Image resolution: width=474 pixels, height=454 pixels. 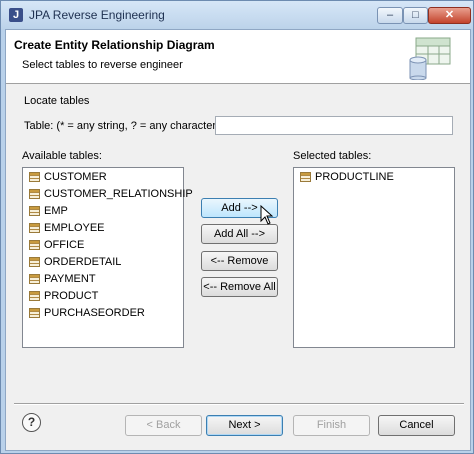 I want to click on page-title: Create Entity Relationship Diagram, so click(x=114, y=45).